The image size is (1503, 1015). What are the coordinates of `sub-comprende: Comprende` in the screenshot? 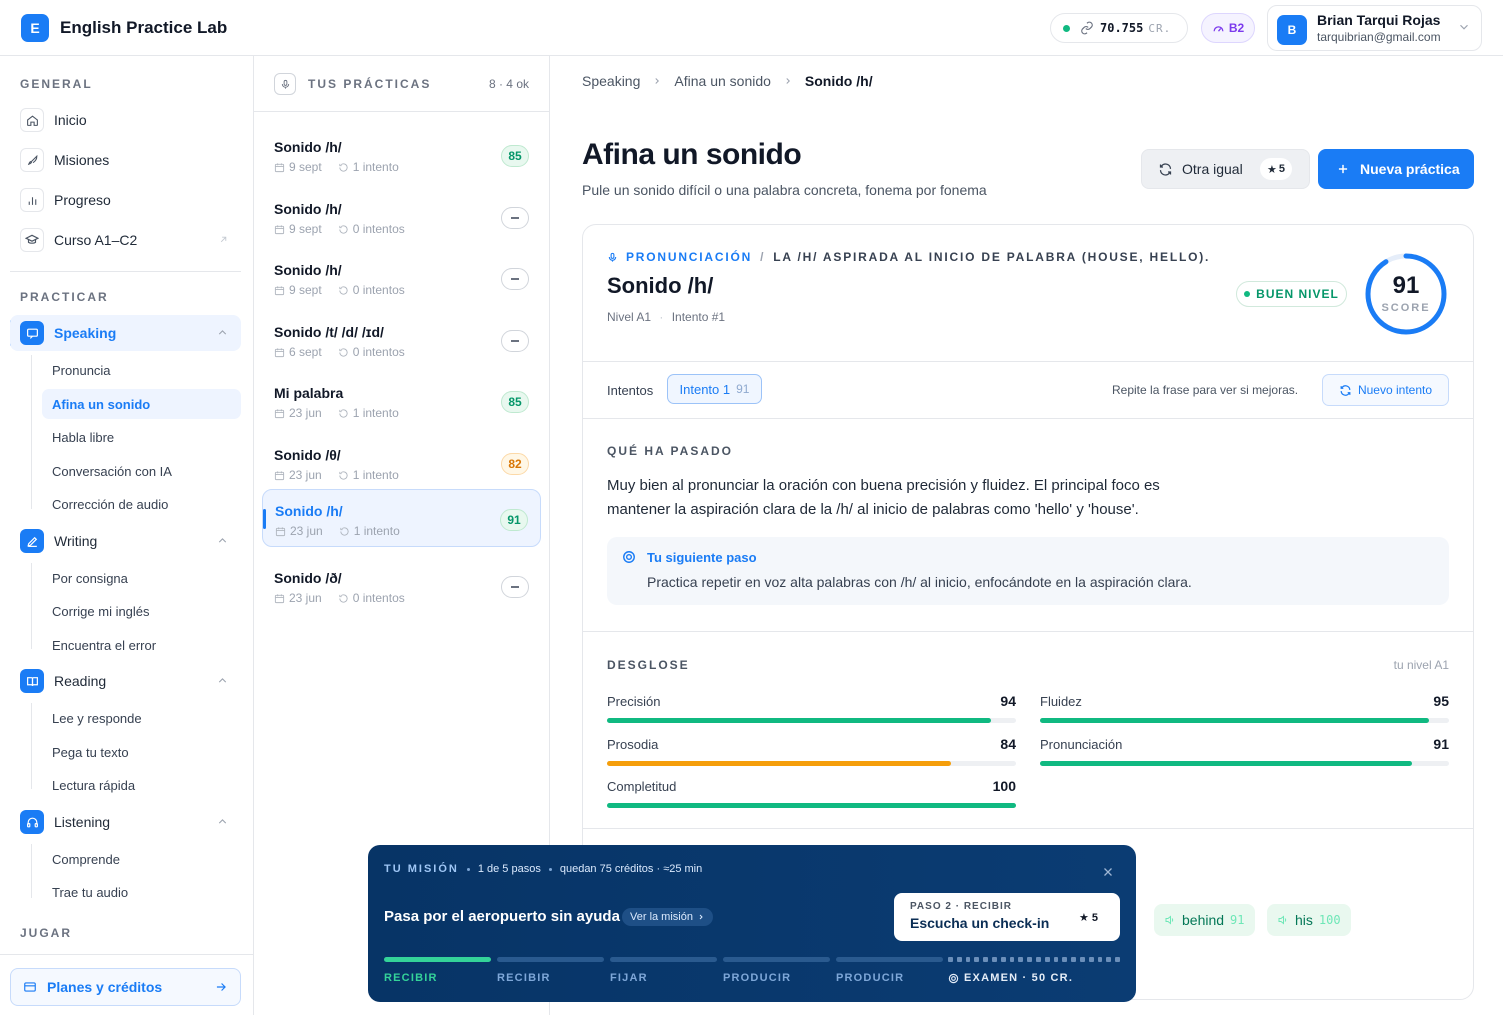 It's located at (141, 859).